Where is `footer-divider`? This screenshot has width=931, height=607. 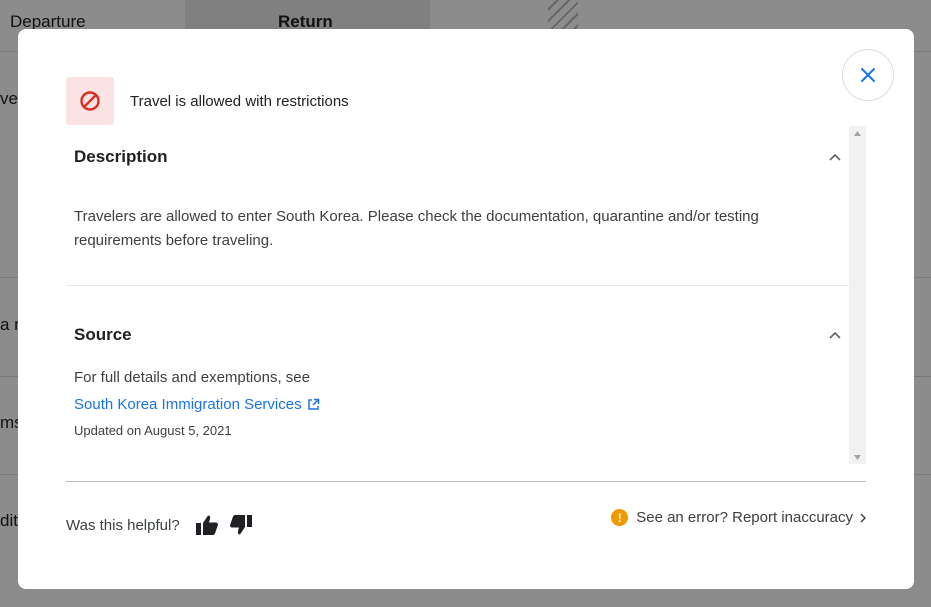 footer-divider is located at coordinates (466, 481).